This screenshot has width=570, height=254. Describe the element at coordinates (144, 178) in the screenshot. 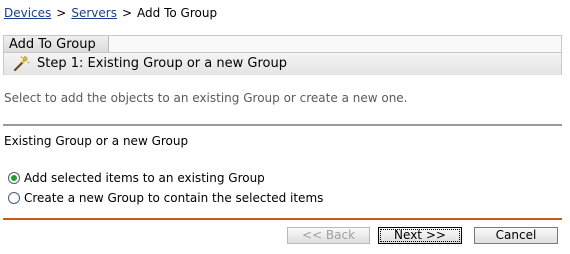

I see `option-label-existing-group: Add selected items to an existing Group` at that location.